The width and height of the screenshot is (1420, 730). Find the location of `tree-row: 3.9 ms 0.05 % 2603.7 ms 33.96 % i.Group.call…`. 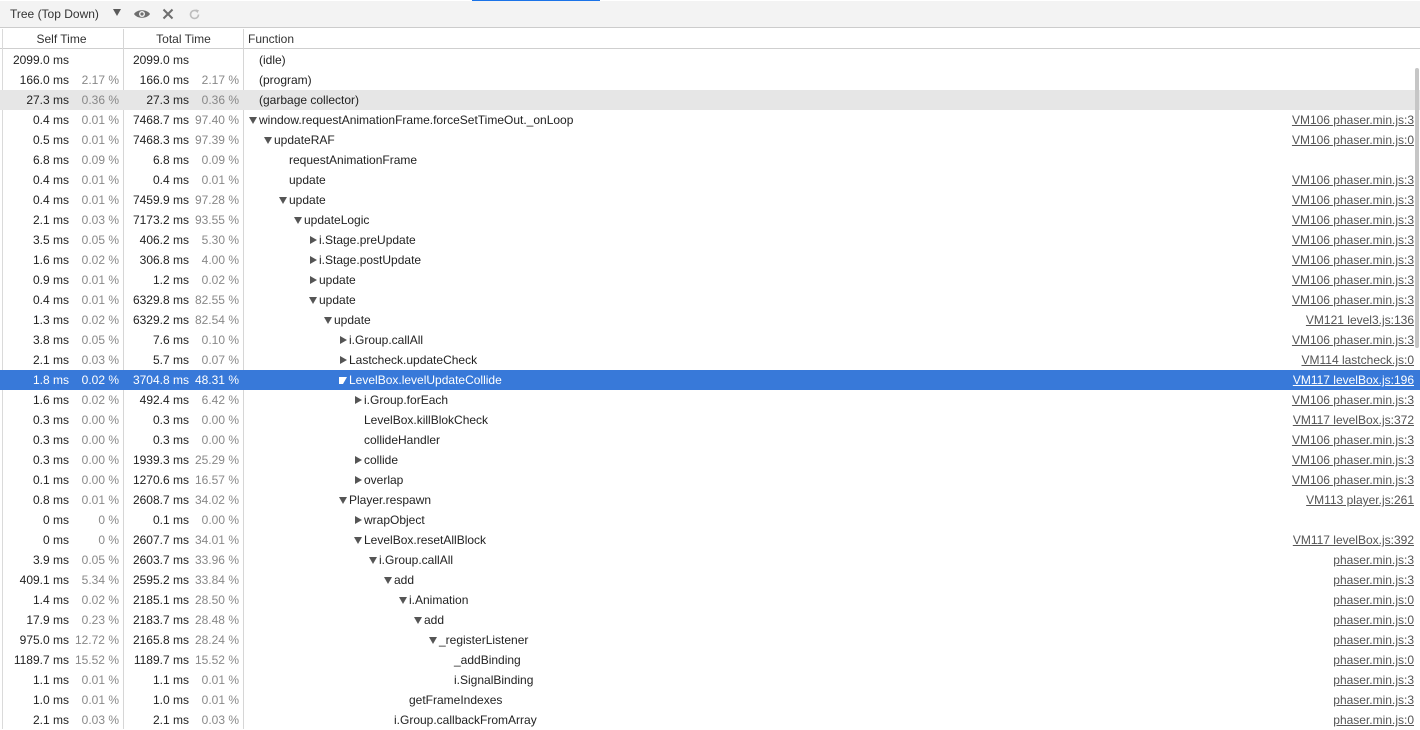

tree-row: 3.9 ms 0.05 % 2603.7 ms 33.96 % i.Group.call… is located at coordinates (710, 560).